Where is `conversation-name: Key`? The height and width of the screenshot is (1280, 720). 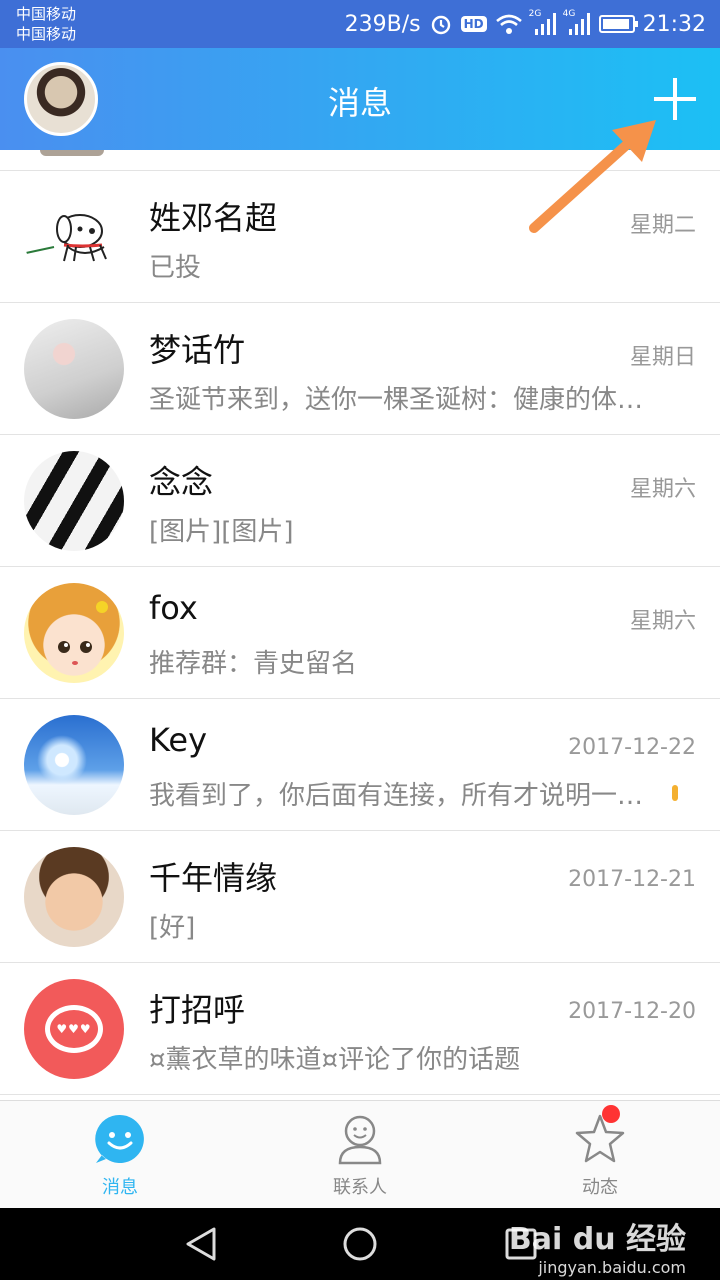
conversation-name: Key is located at coordinates (178, 740).